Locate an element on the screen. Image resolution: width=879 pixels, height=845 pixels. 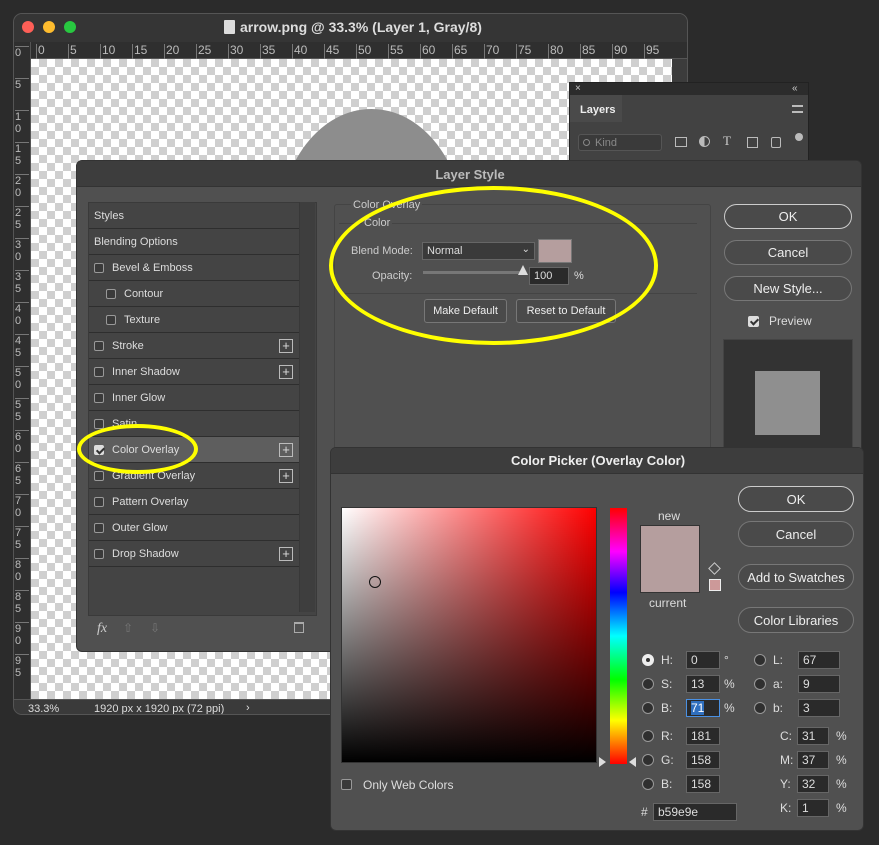
cancel-button: Cancel is located at coordinates (788, 252).